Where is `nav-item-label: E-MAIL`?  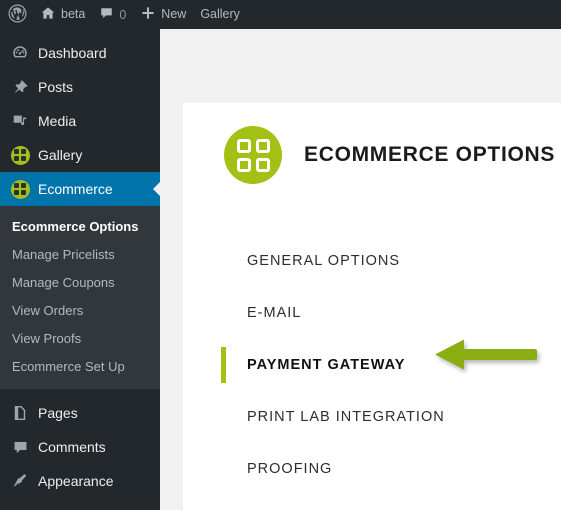 nav-item-label: E-MAIL is located at coordinates (274, 313).